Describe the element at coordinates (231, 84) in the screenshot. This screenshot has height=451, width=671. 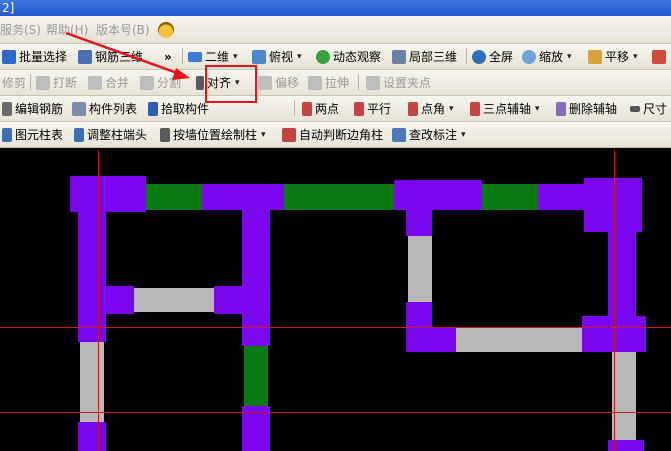
I see `align-highlight-box` at that location.